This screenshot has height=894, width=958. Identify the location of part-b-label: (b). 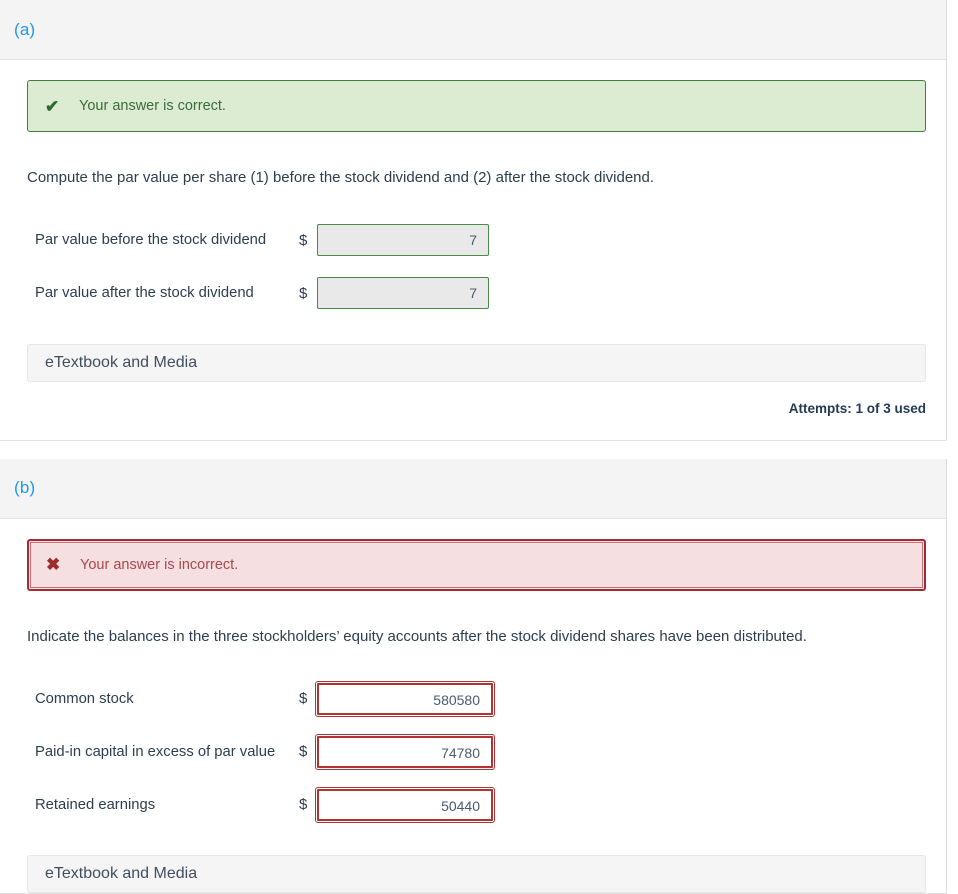
(24, 488).